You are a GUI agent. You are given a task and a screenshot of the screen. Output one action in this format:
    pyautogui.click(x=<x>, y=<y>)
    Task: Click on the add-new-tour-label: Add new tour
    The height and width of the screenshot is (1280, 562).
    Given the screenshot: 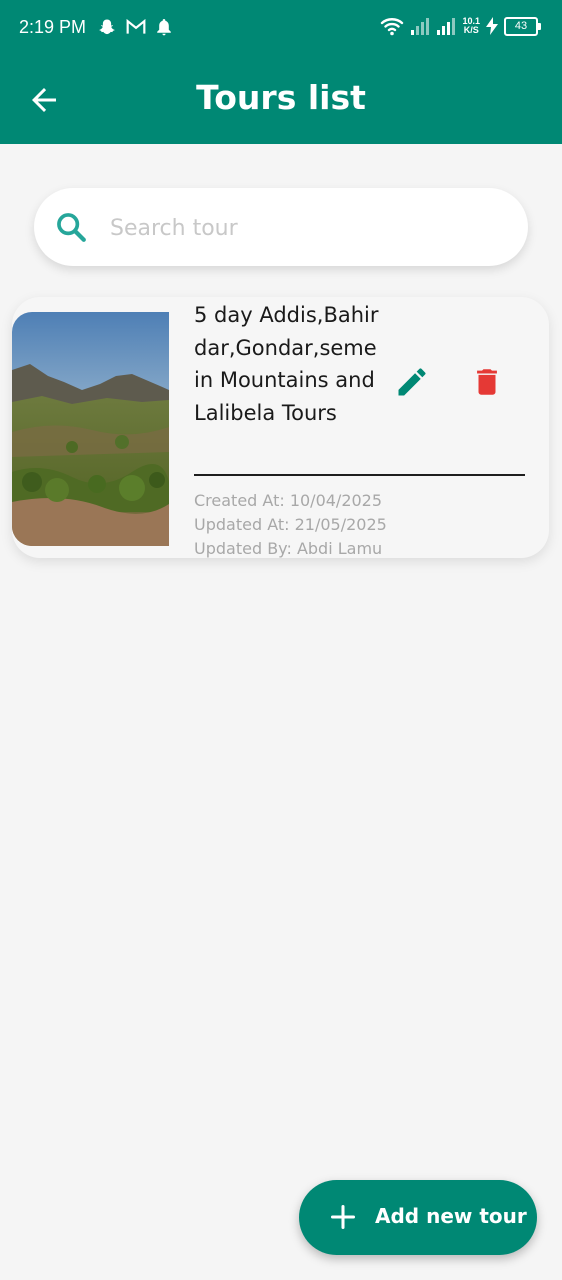 What is the action you would take?
    pyautogui.click(x=451, y=1216)
    